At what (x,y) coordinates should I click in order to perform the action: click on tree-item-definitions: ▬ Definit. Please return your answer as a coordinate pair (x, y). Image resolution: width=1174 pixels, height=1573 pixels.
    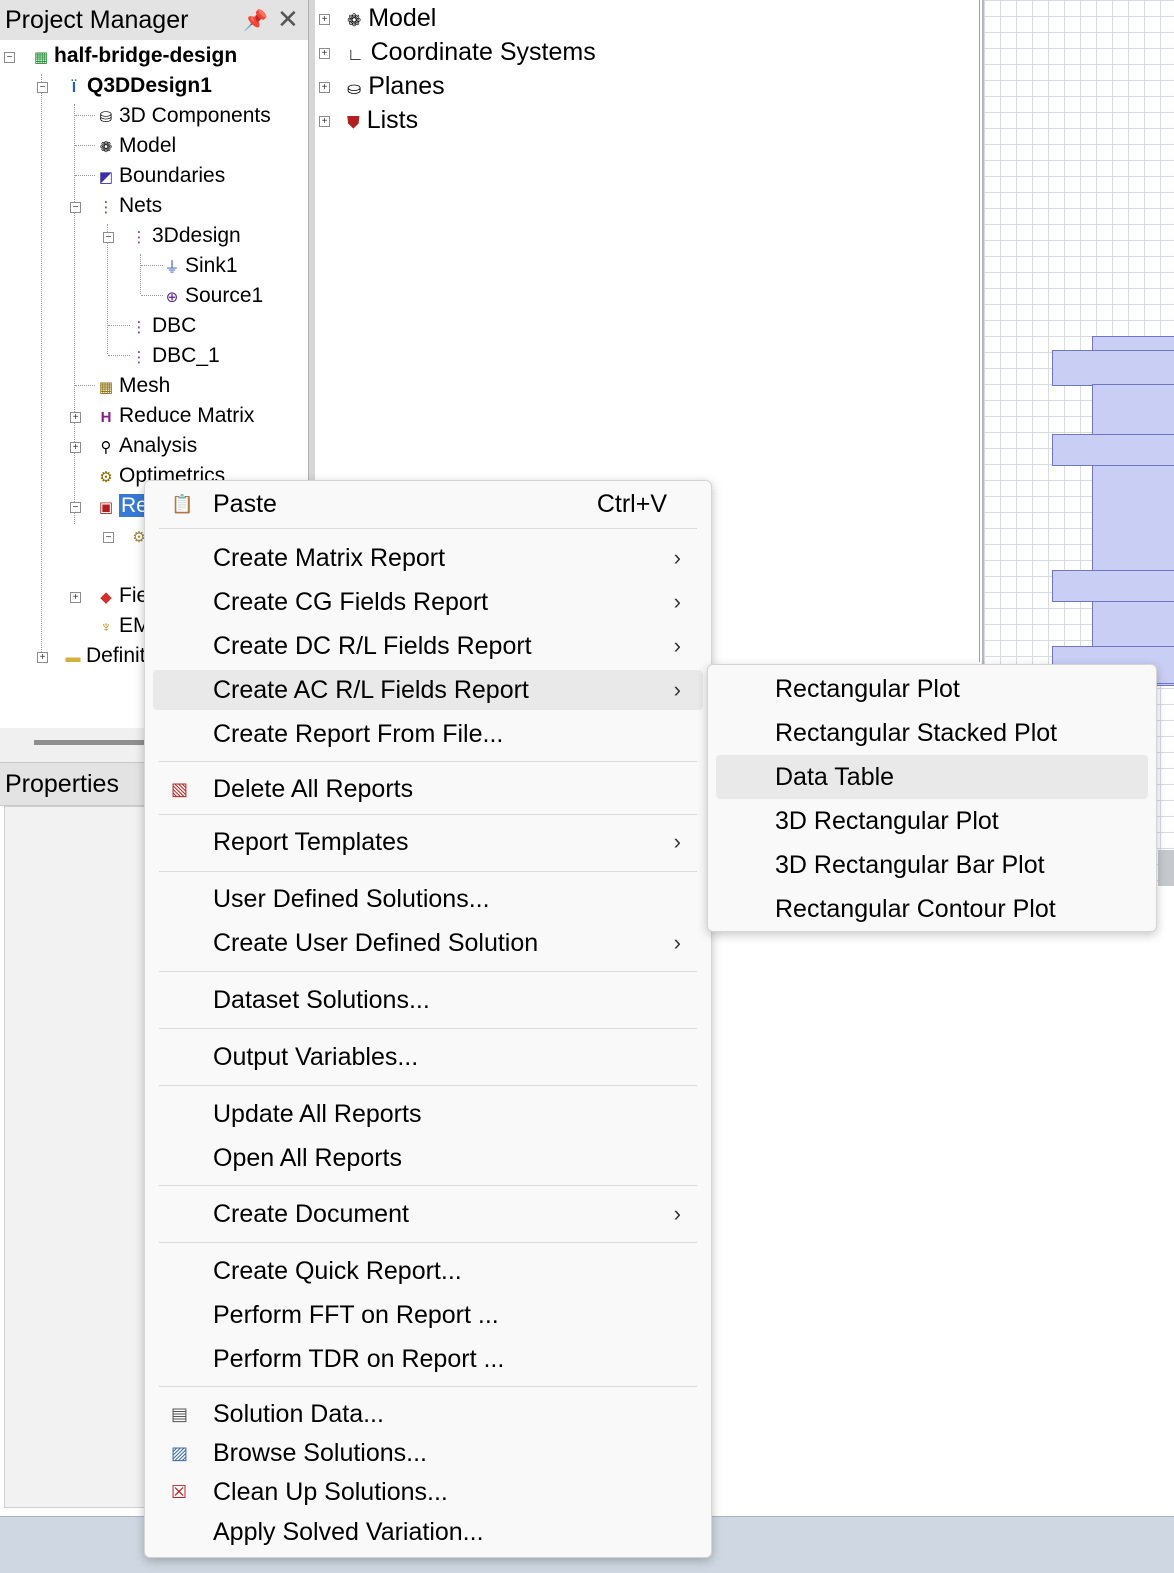
    Looking at the image, I should click on (105, 656).